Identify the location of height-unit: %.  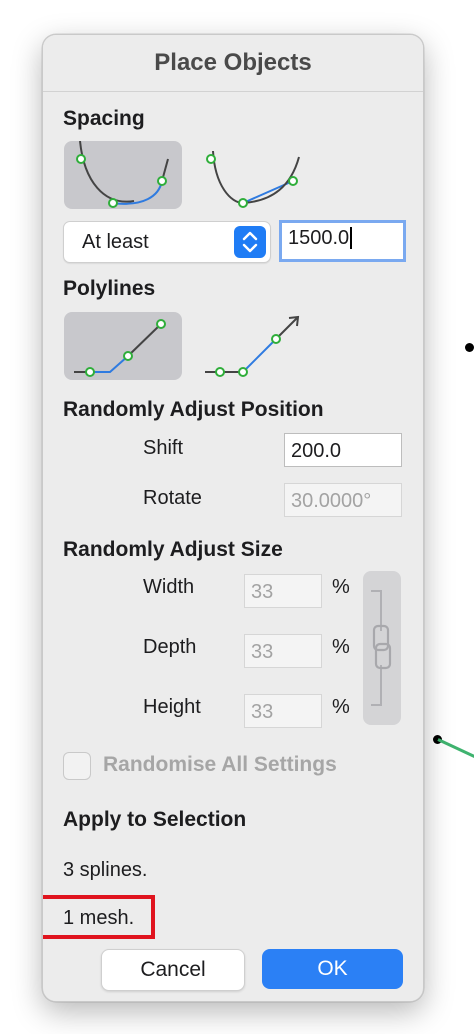
(341, 707).